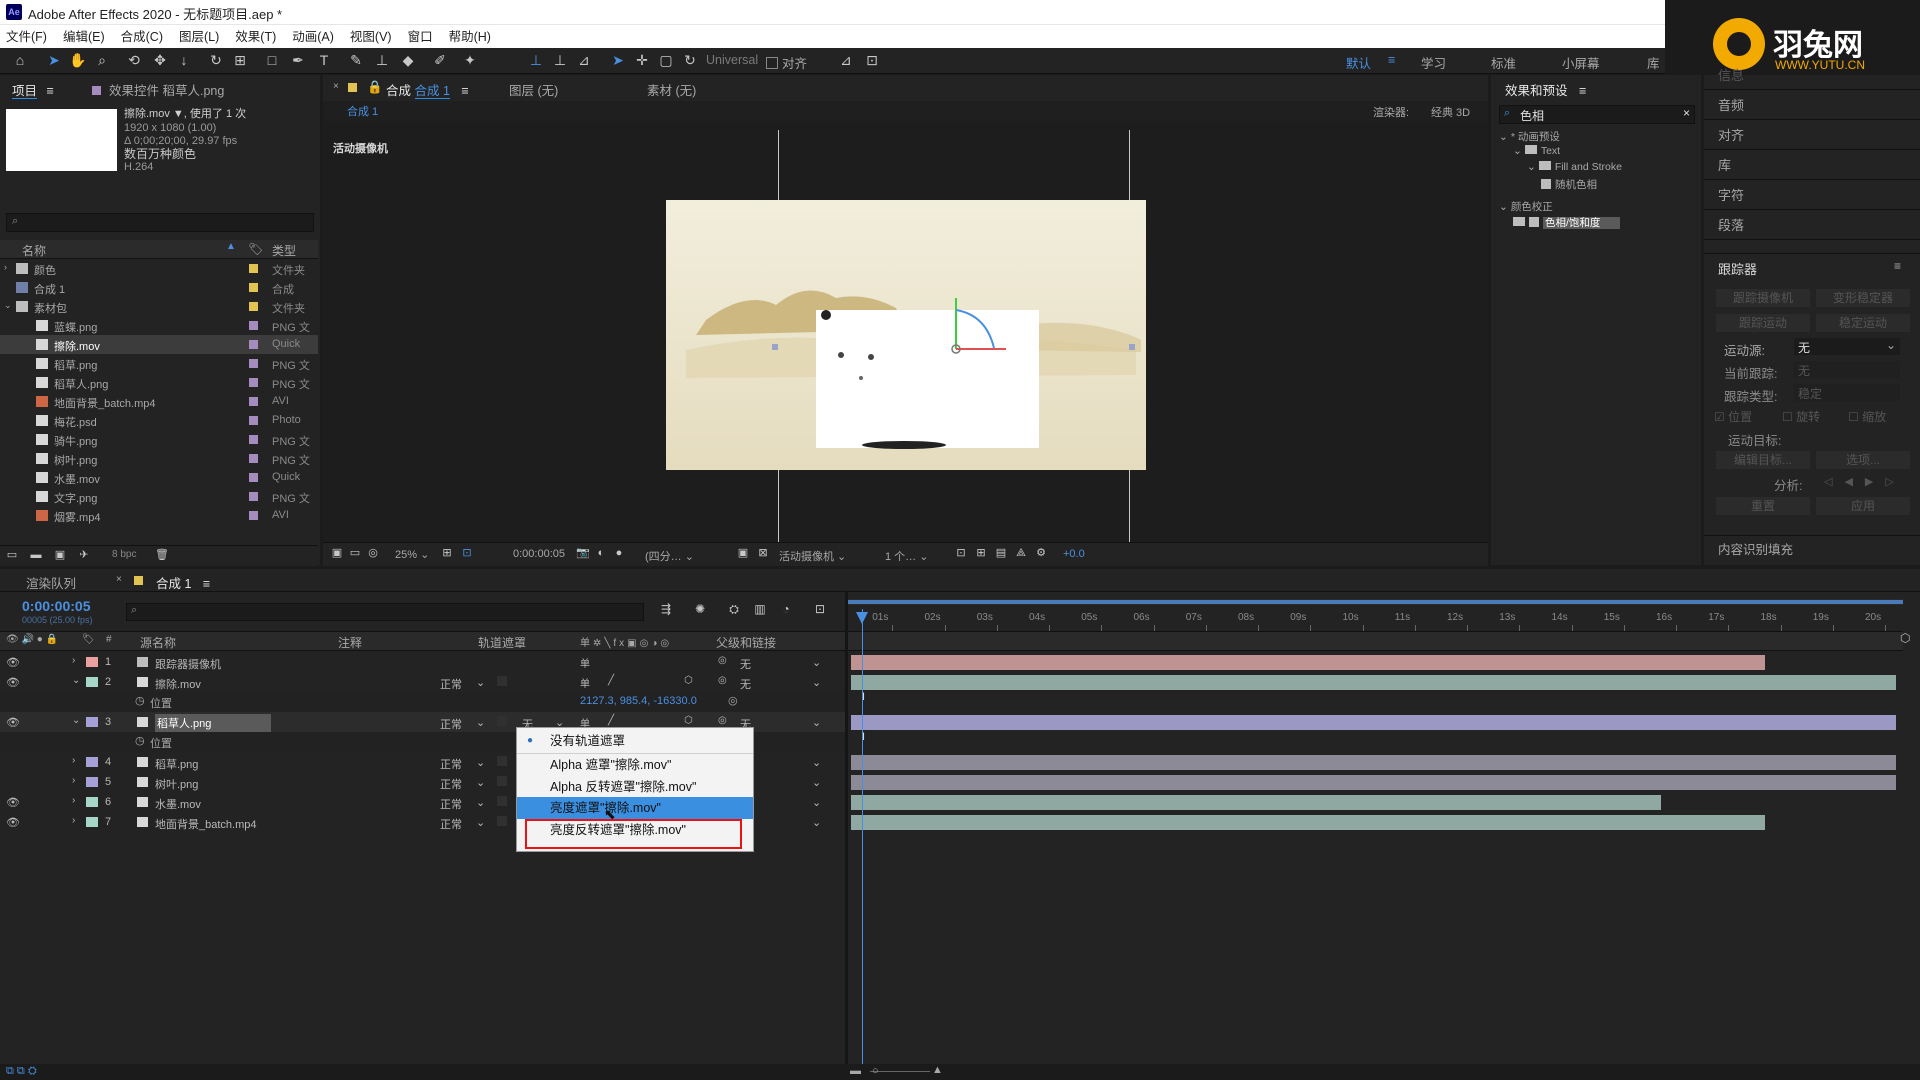 This screenshot has height=1080, width=1920. Describe the element at coordinates (688, 680) in the screenshot. I see `3d-layer-switch-icon: ⬡` at that location.